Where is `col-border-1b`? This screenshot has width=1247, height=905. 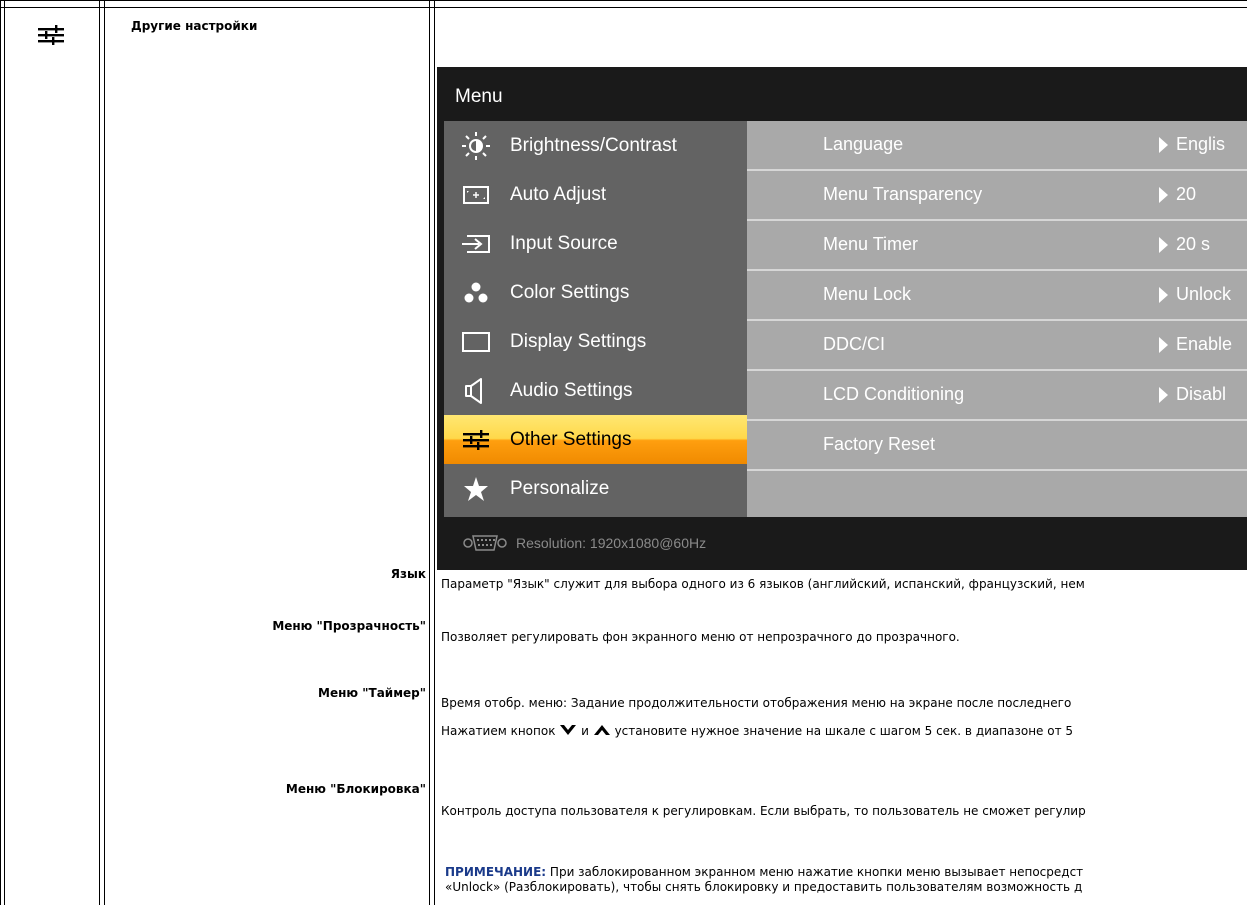 col-border-1b is located at coordinates (4, 452).